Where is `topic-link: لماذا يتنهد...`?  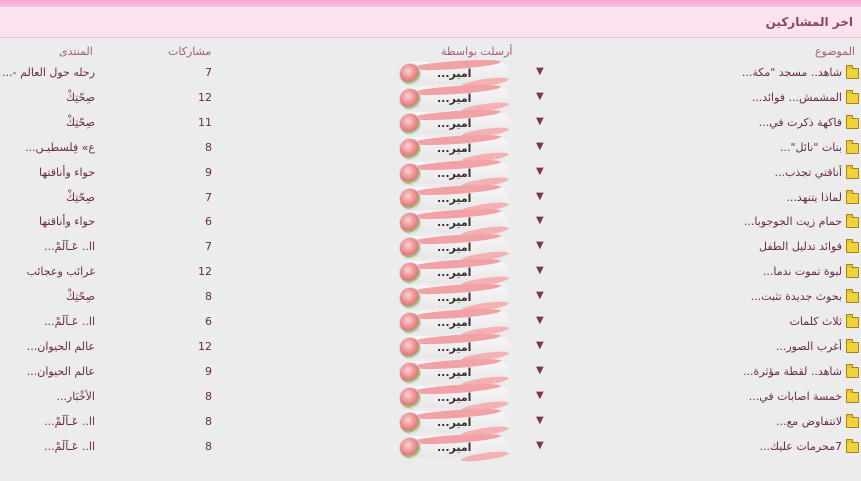 topic-link: لماذا يتنهد... is located at coordinates (814, 197).